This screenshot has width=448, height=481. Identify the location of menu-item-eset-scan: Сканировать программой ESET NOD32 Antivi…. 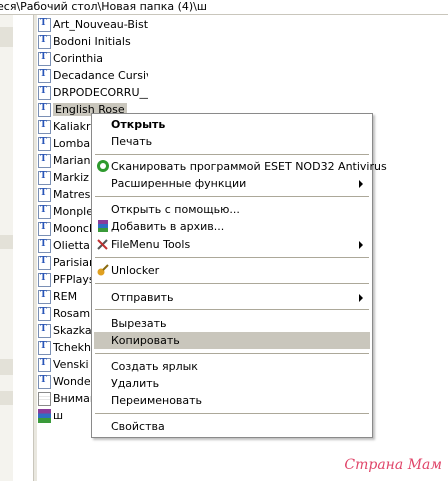
(240, 166).